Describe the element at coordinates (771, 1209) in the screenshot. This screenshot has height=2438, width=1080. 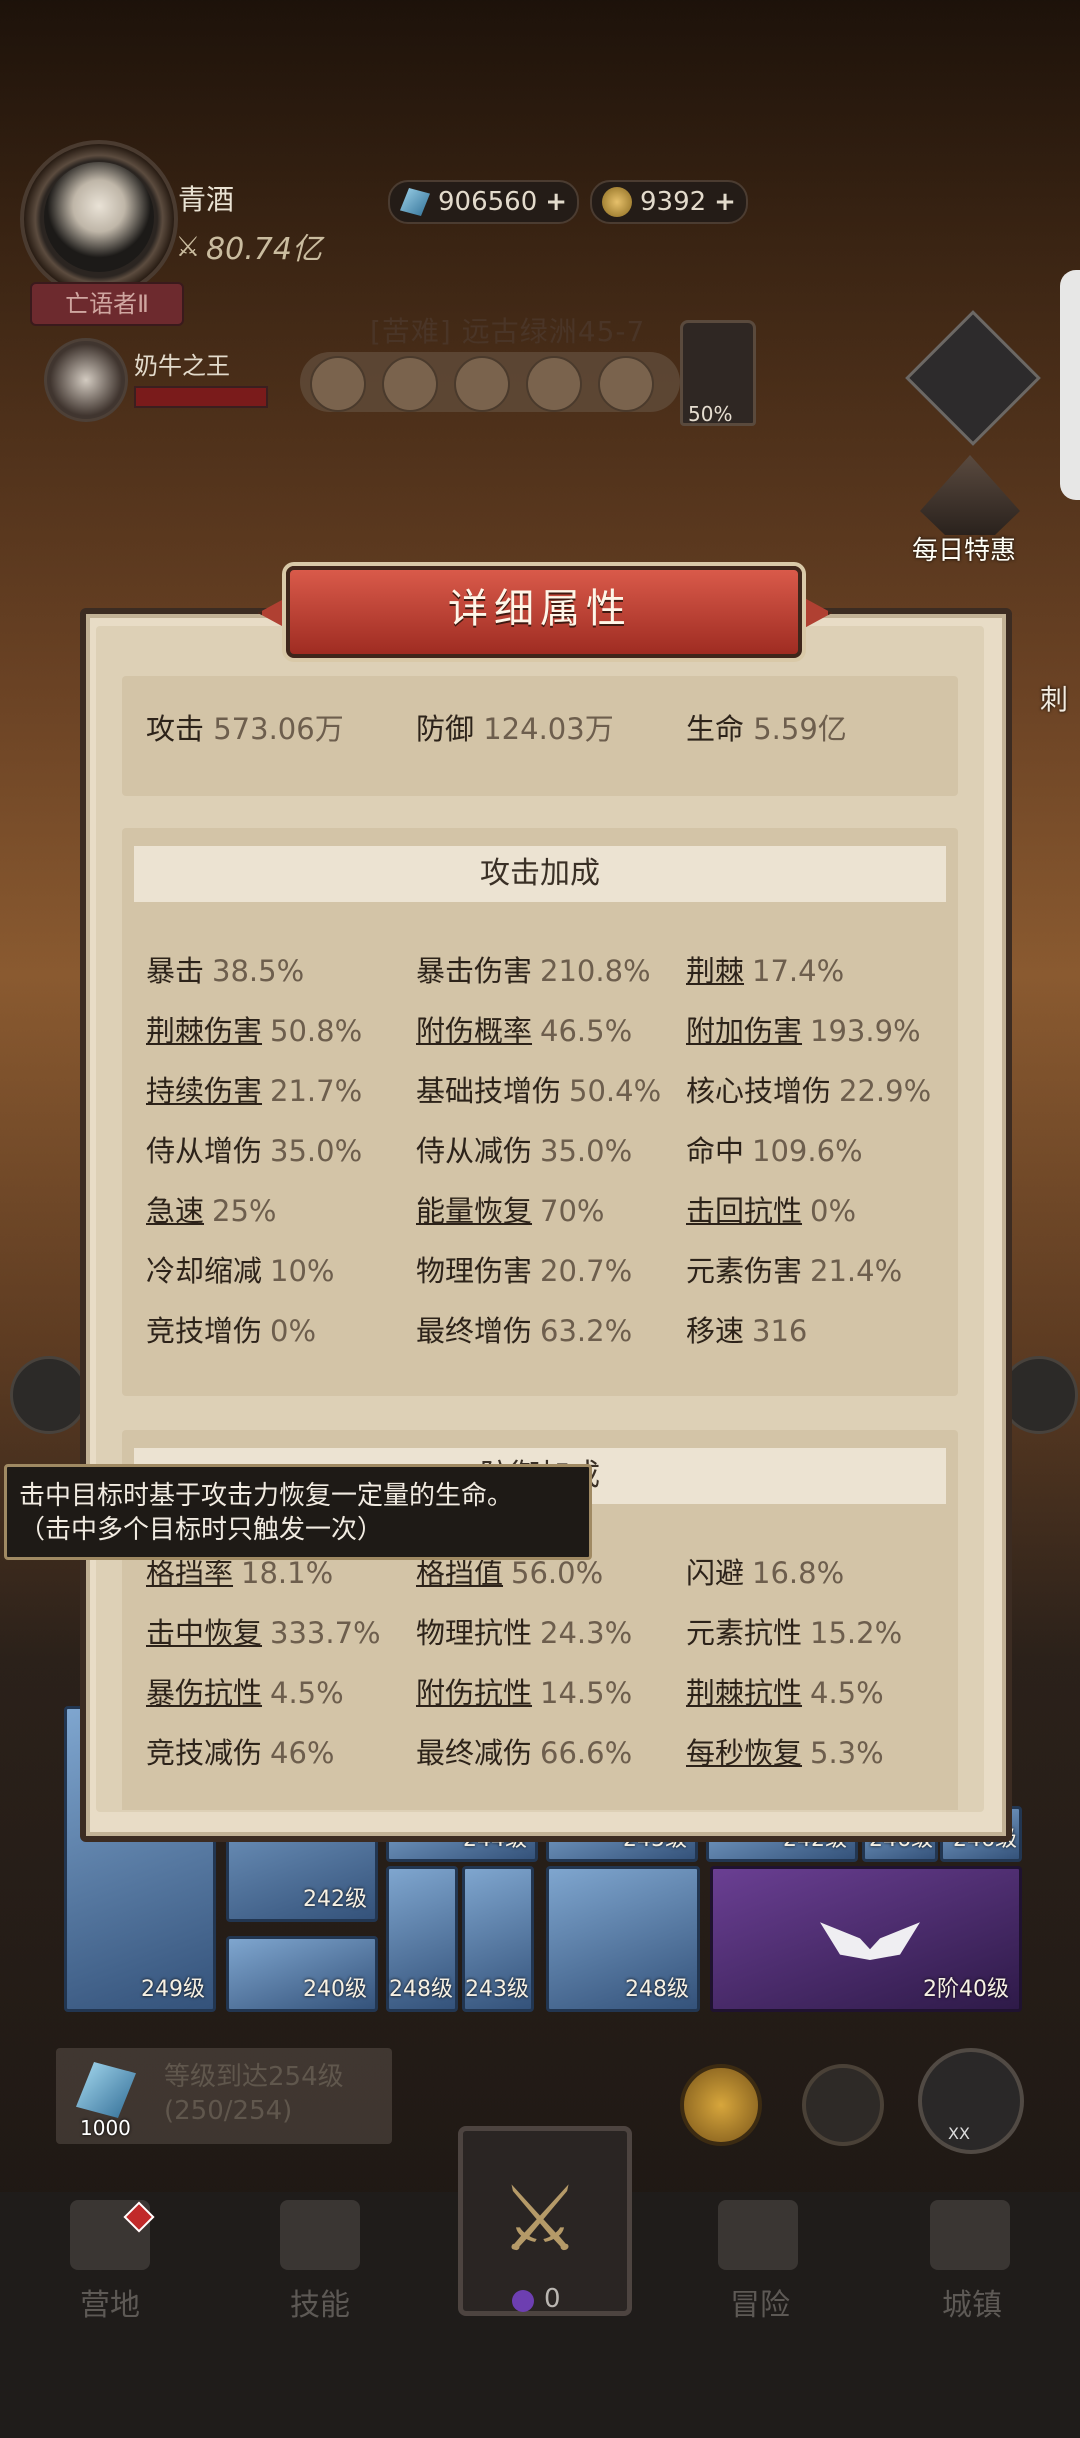
I see `stat-knockback-resist: 击回抗性 0%` at that location.